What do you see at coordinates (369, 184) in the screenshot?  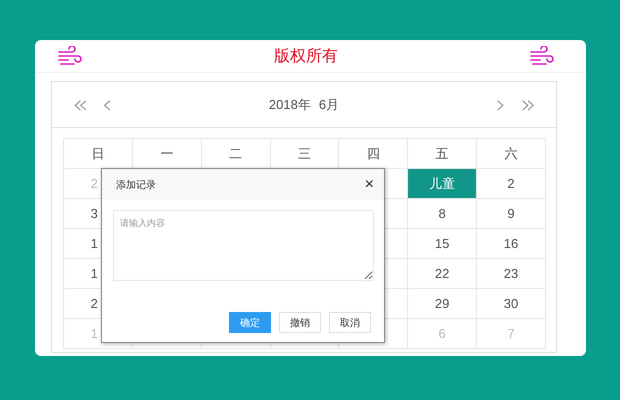 I see `close-button: ×` at bounding box center [369, 184].